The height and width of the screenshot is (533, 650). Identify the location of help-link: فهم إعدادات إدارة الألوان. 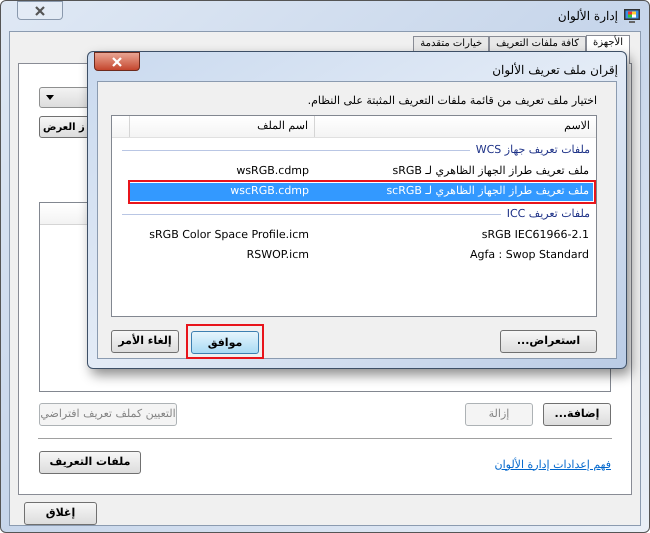
(552, 464).